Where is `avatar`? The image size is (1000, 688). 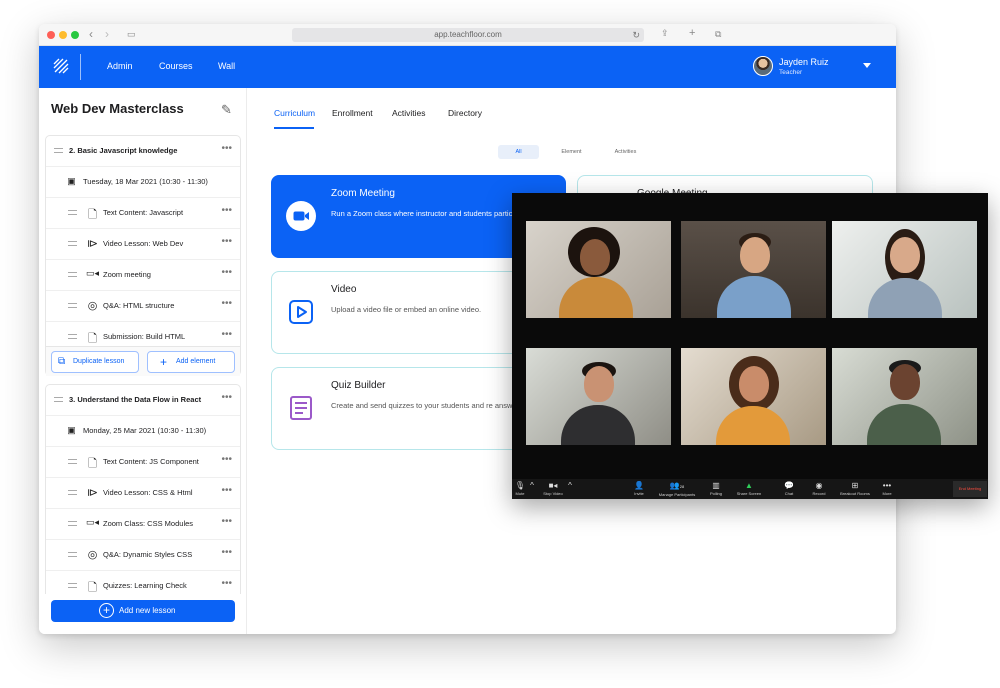 avatar is located at coordinates (763, 66).